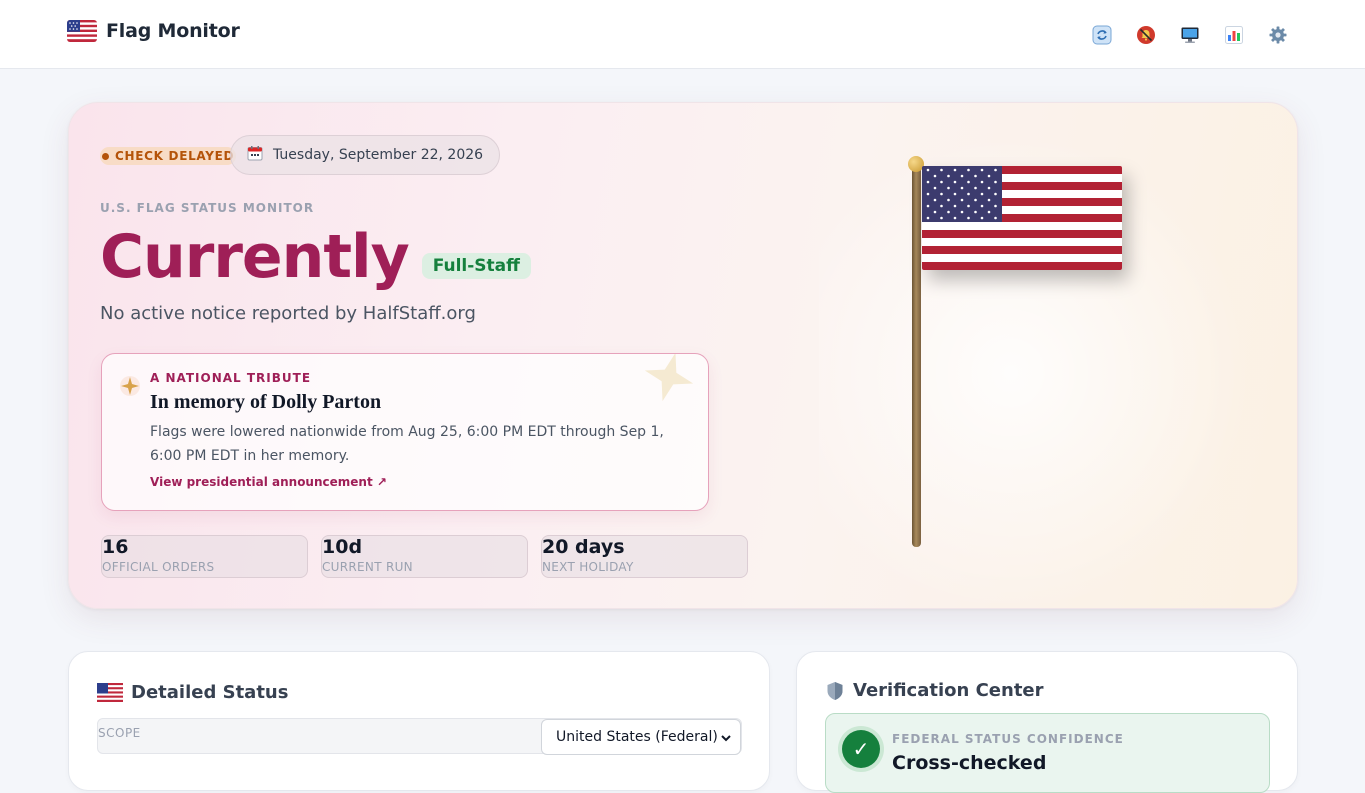 The image size is (1365, 793). What do you see at coordinates (173, 31) in the screenshot?
I see `app-title: Flag Monitor` at bounding box center [173, 31].